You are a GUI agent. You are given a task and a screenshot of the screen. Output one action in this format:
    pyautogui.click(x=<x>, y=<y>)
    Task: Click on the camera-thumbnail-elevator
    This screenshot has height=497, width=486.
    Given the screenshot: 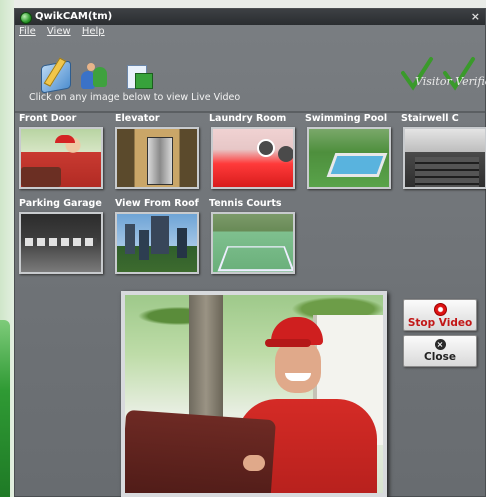 What is the action you would take?
    pyautogui.click(x=157, y=158)
    